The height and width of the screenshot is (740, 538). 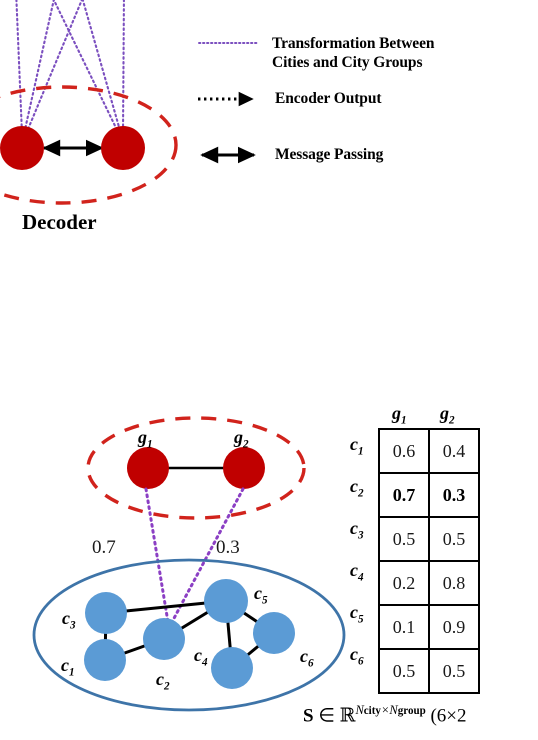 What do you see at coordinates (189, 635) in the screenshot?
I see `city-boundary-ellipse` at bounding box center [189, 635].